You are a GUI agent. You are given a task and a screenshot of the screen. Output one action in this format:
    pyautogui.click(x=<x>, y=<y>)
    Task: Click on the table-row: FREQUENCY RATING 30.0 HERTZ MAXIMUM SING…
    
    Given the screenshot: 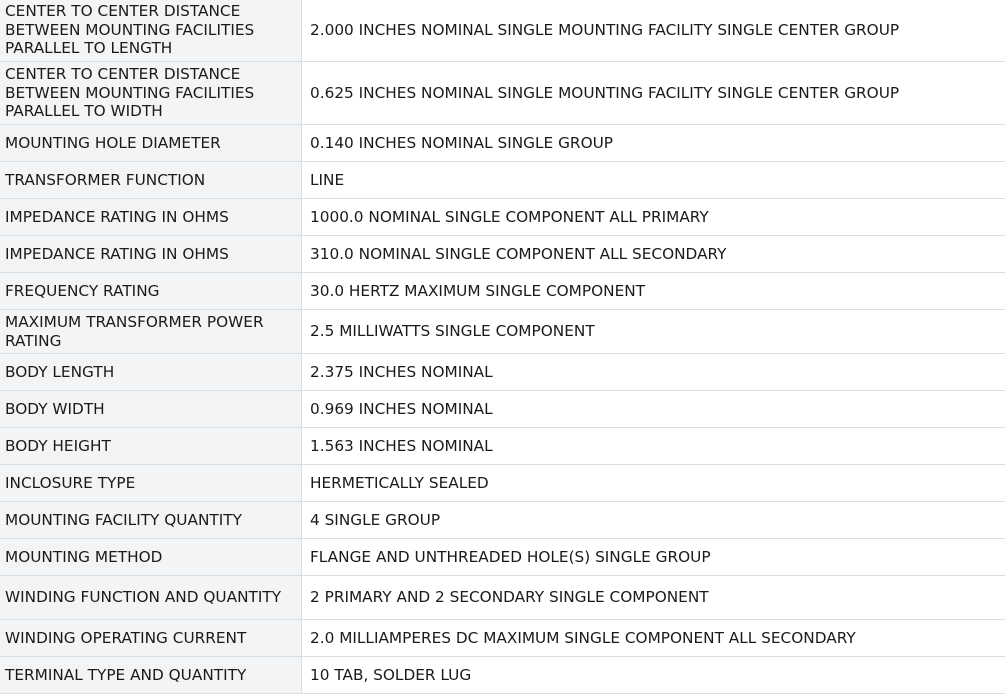 What is the action you would take?
    pyautogui.click(x=502, y=291)
    